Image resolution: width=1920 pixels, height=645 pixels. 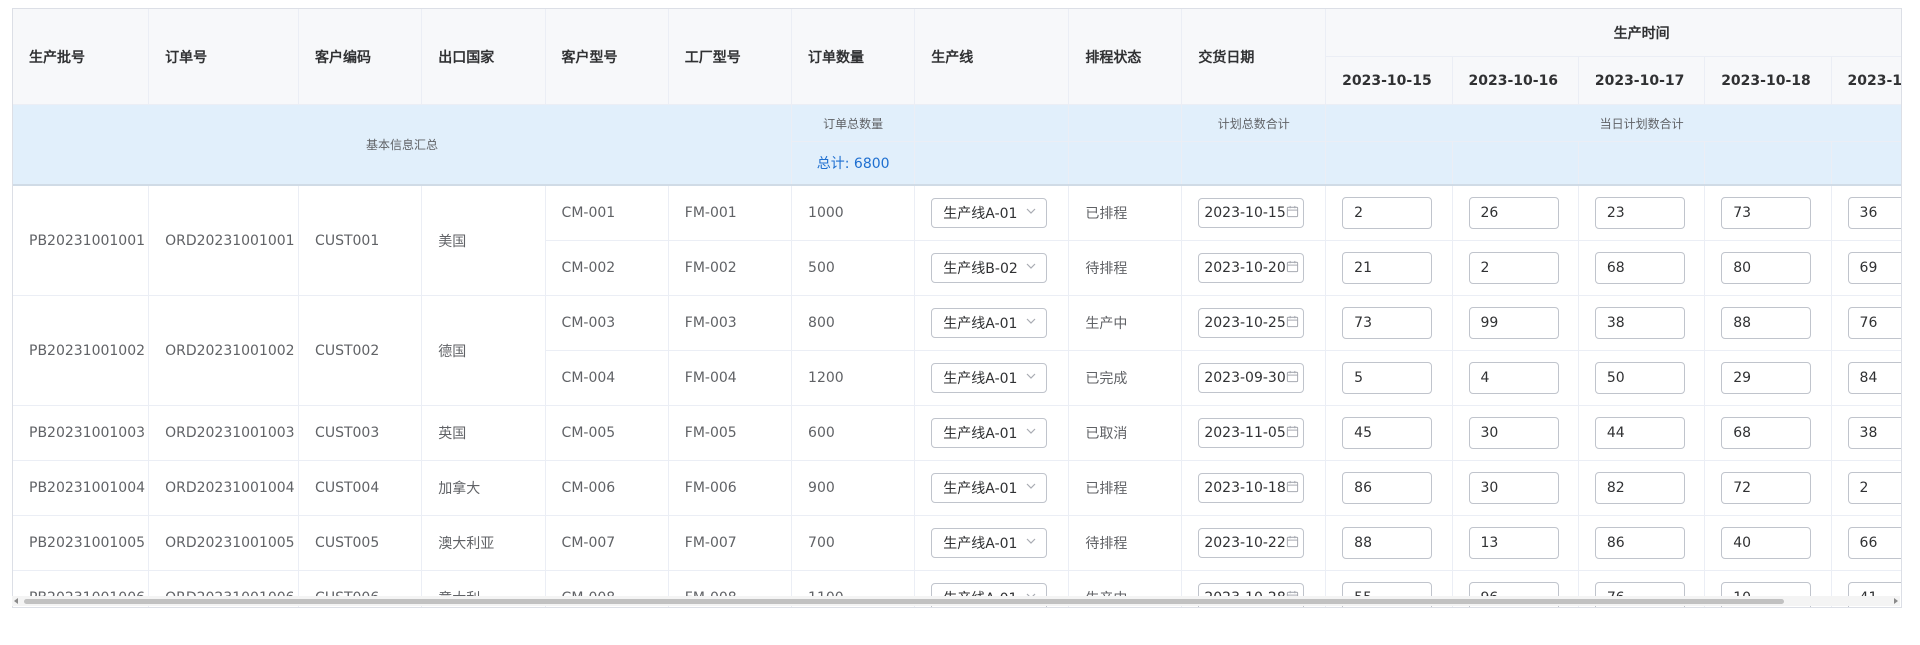 What do you see at coordinates (224, 350) in the screenshot?
I see `cell-order: ORD20231001002` at bounding box center [224, 350].